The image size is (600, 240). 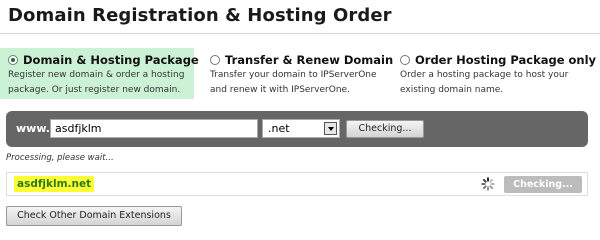 I want to click on chevron-down-icon, so click(x=330, y=128).